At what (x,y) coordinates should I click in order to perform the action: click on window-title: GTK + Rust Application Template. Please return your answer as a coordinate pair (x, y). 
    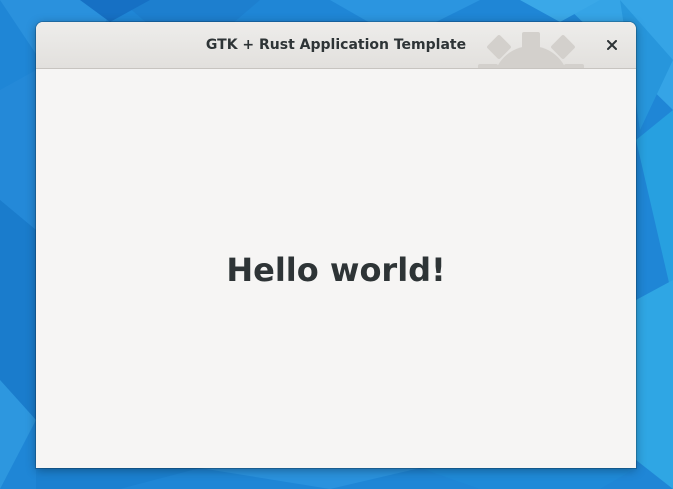
    Looking at the image, I should click on (336, 45).